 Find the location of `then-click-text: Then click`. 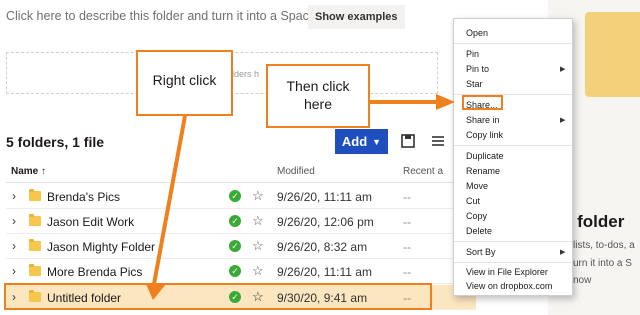

then-click-text: Then click is located at coordinates (318, 86).